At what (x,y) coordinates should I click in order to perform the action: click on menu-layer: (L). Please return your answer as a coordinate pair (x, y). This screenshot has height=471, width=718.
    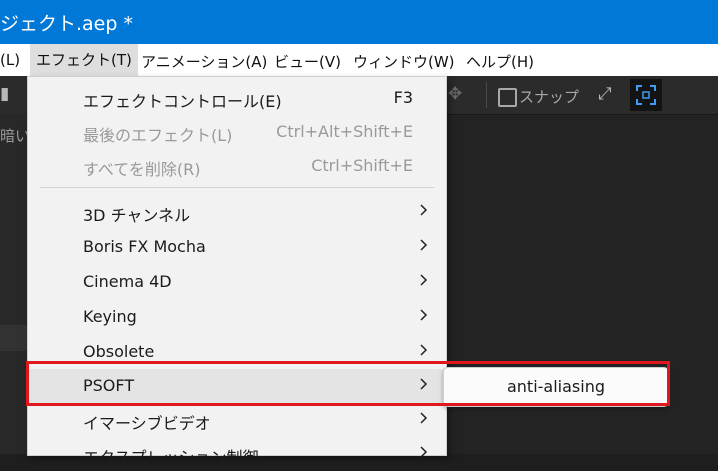
    Looking at the image, I should click on (10, 60).